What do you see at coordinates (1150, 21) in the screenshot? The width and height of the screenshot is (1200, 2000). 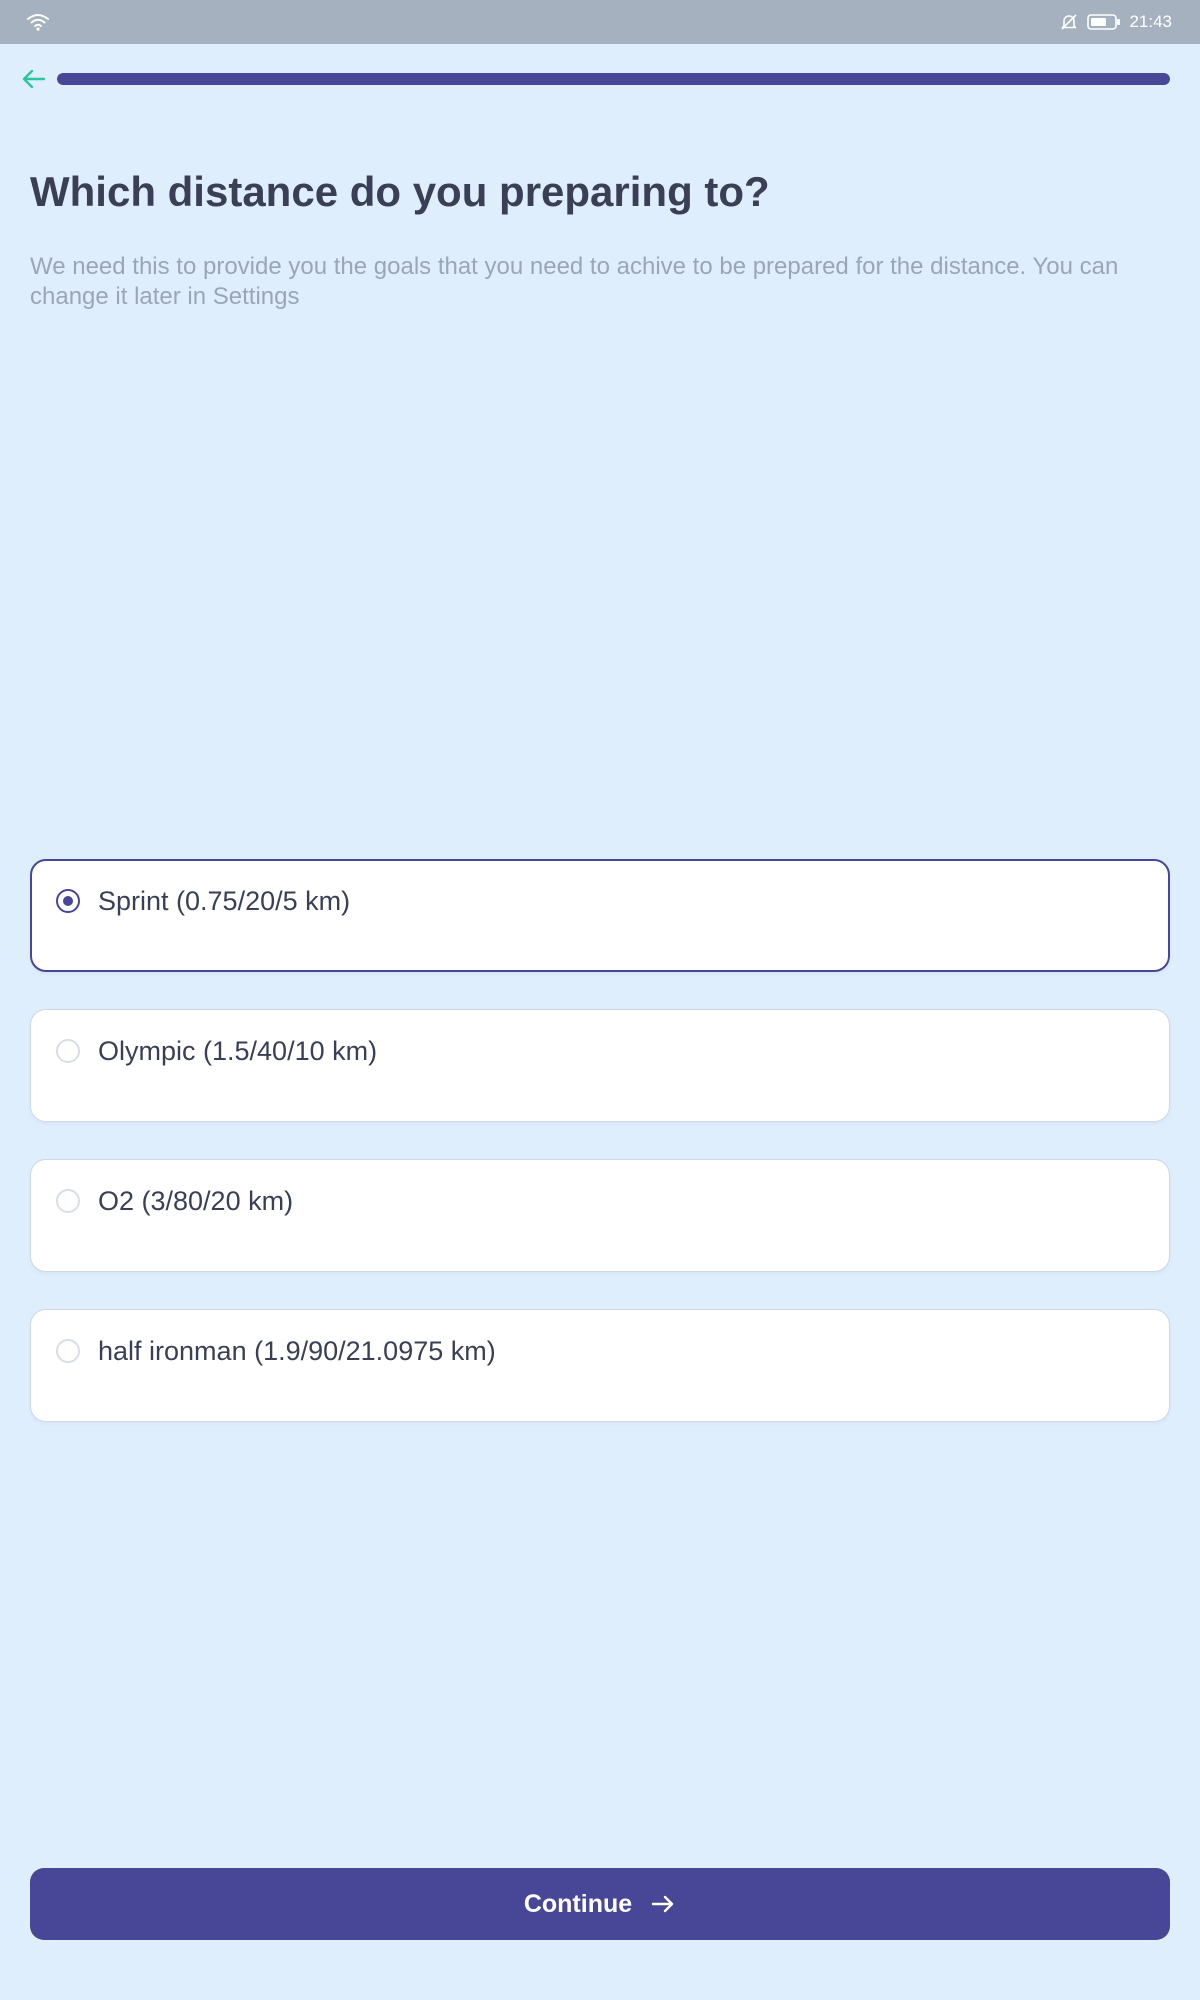 I see `status-time: 21:43` at bounding box center [1150, 21].